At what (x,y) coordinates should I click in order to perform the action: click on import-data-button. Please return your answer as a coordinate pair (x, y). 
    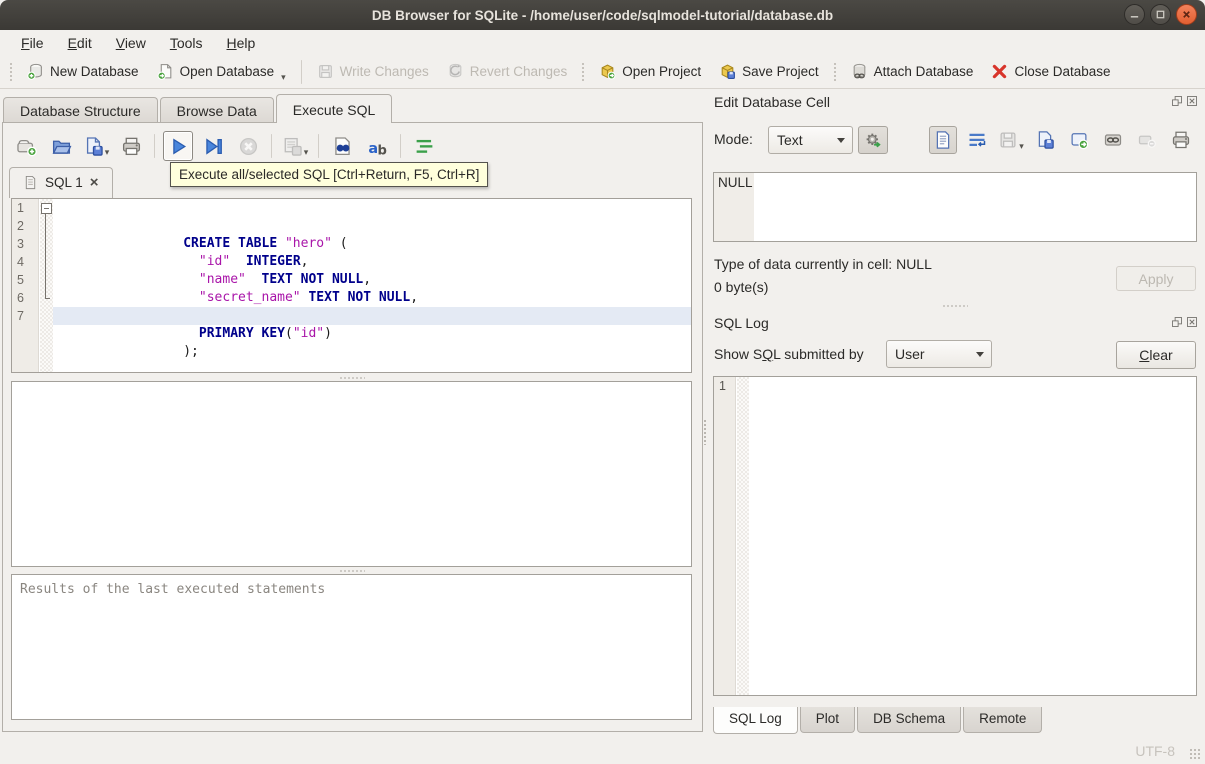
    Looking at the image, I should click on (1045, 140).